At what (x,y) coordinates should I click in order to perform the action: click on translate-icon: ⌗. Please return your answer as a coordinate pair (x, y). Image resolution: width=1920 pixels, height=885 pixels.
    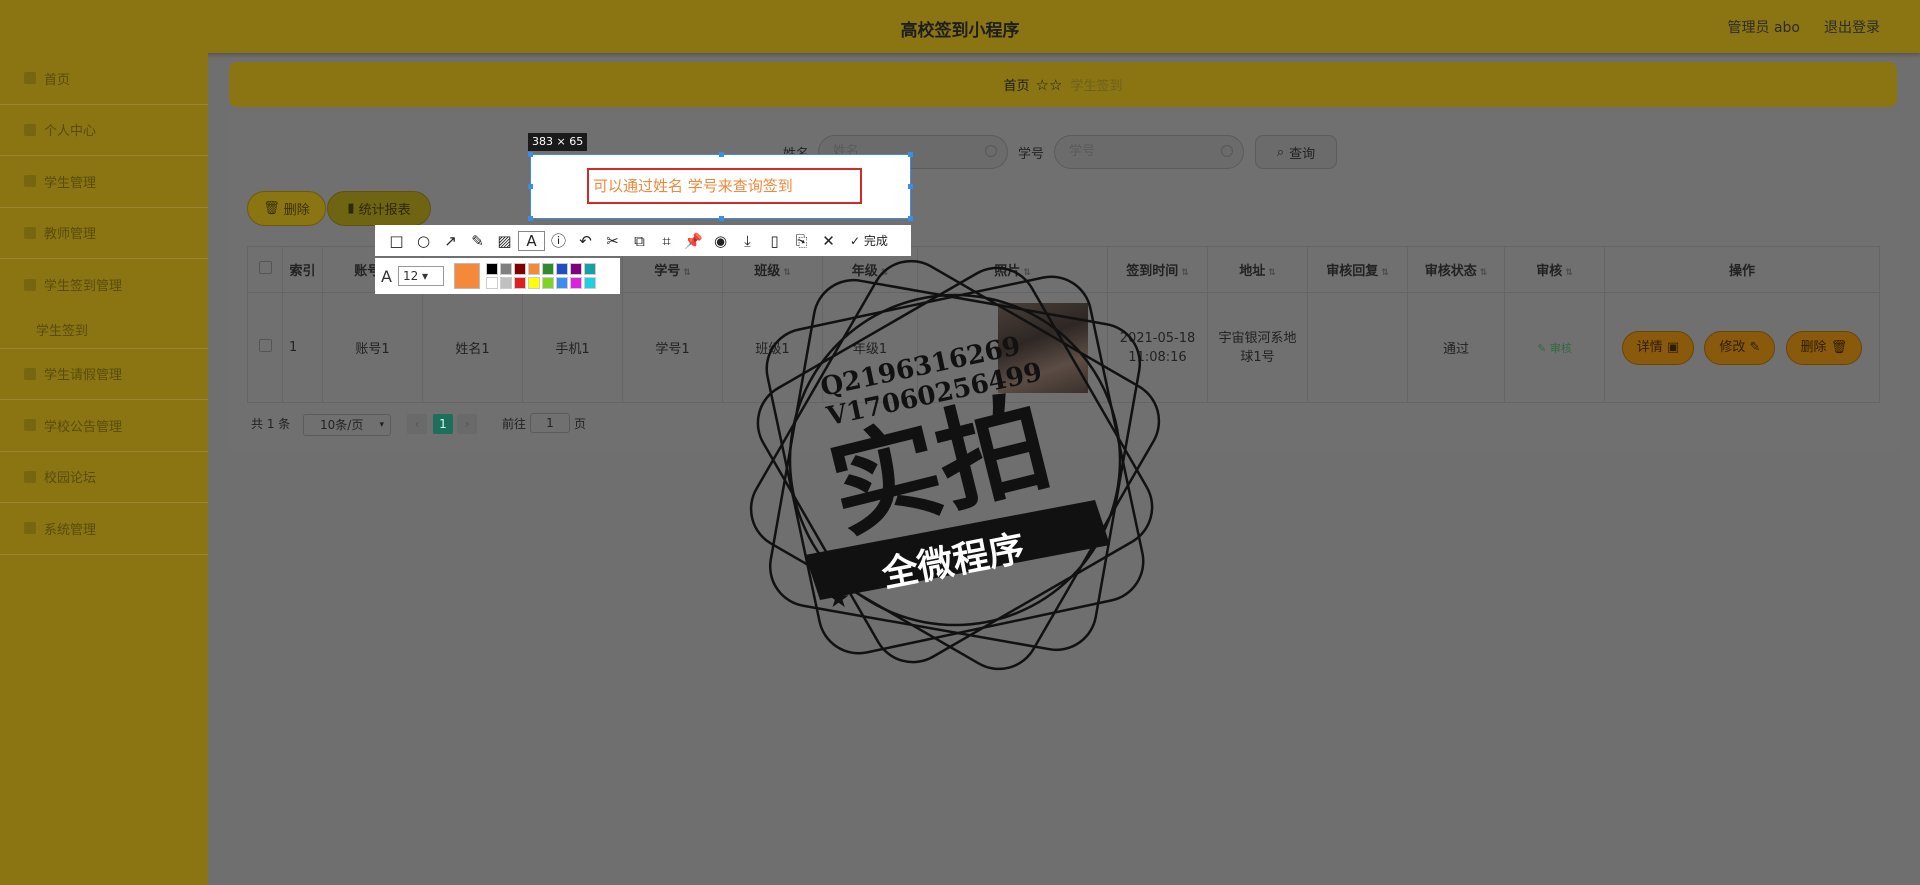
    Looking at the image, I should click on (666, 241).